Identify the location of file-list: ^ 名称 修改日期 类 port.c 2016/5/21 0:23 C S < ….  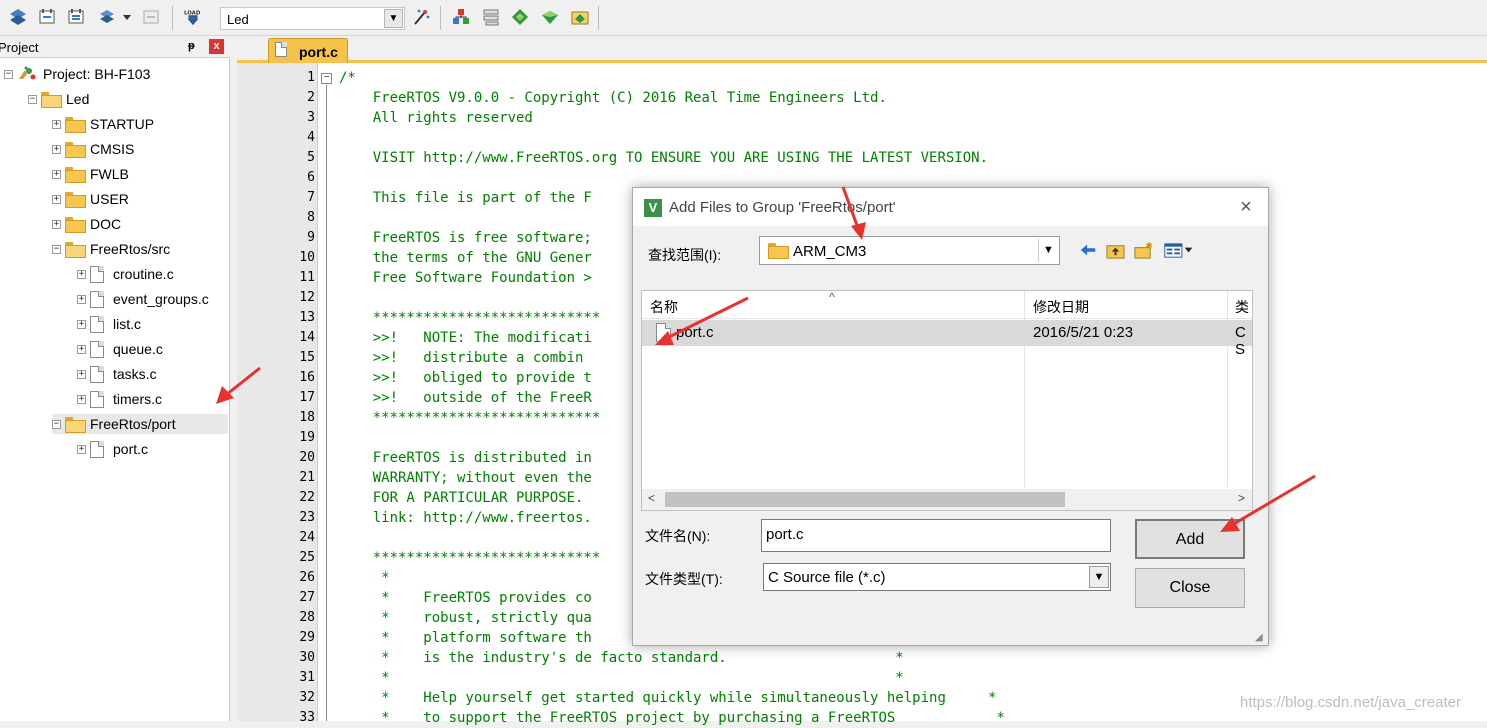
(947, 400).